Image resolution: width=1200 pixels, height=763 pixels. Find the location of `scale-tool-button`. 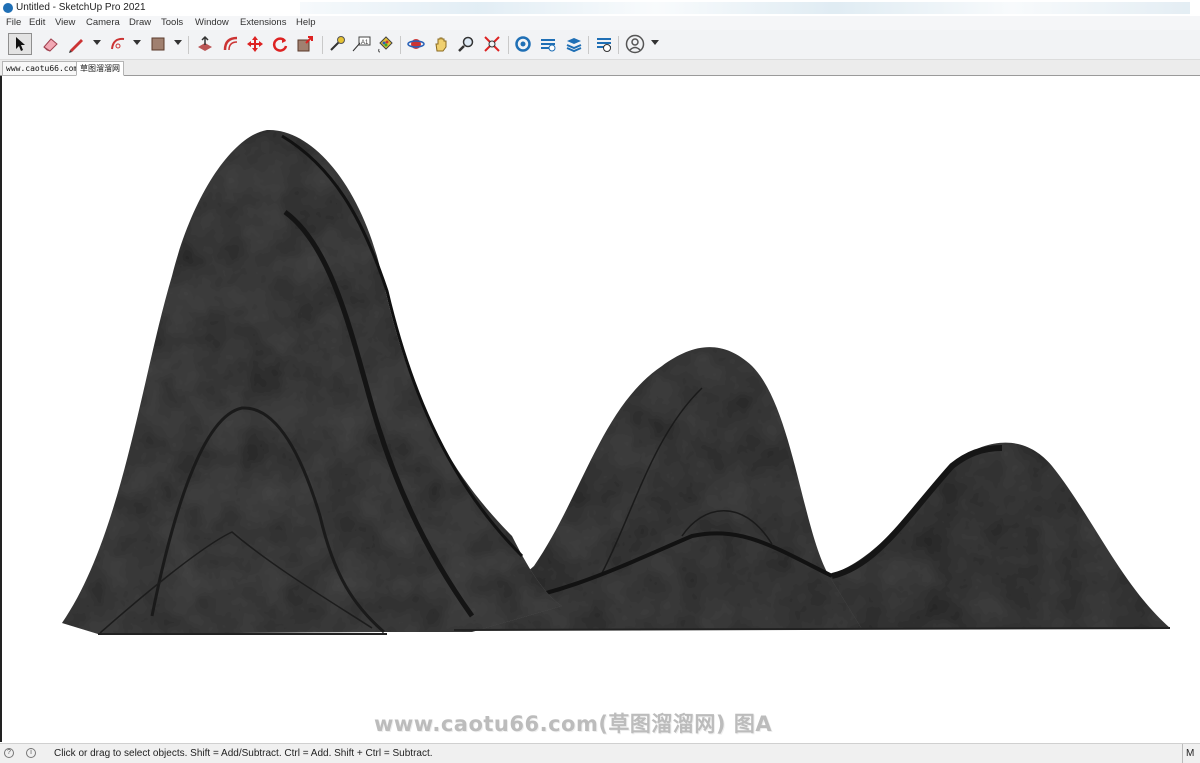

scale-tool-button is located at coordinates (305, 44).